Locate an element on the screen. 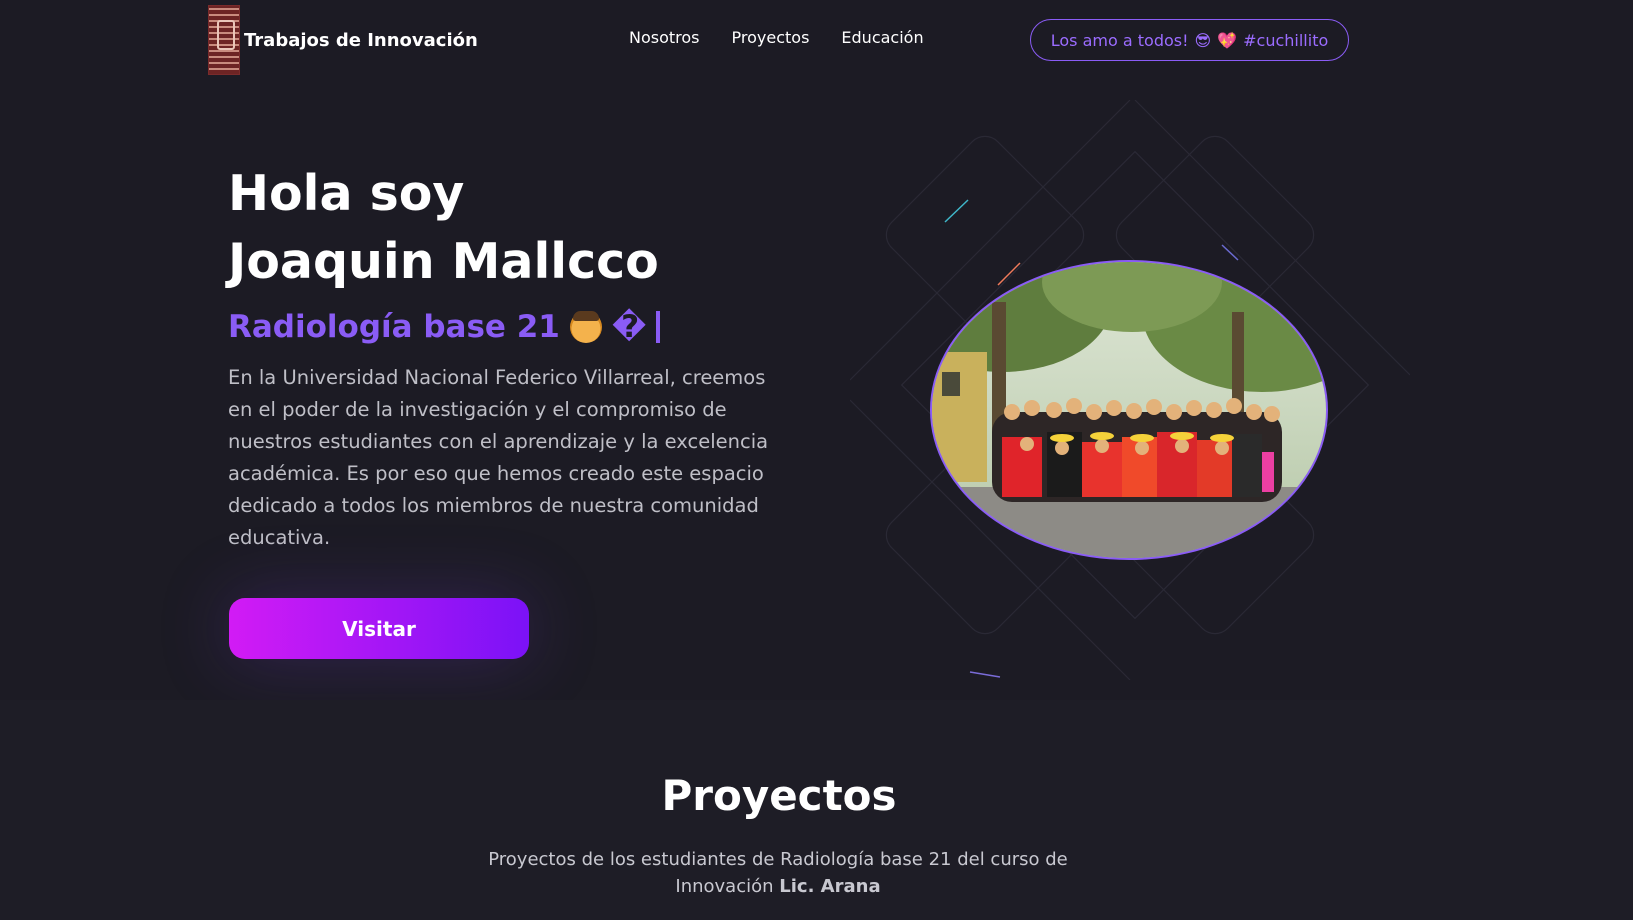 The width and height of the screenshot is (1633, 920). nav-link-educacion: Educación is located at coordinates (882, 37).